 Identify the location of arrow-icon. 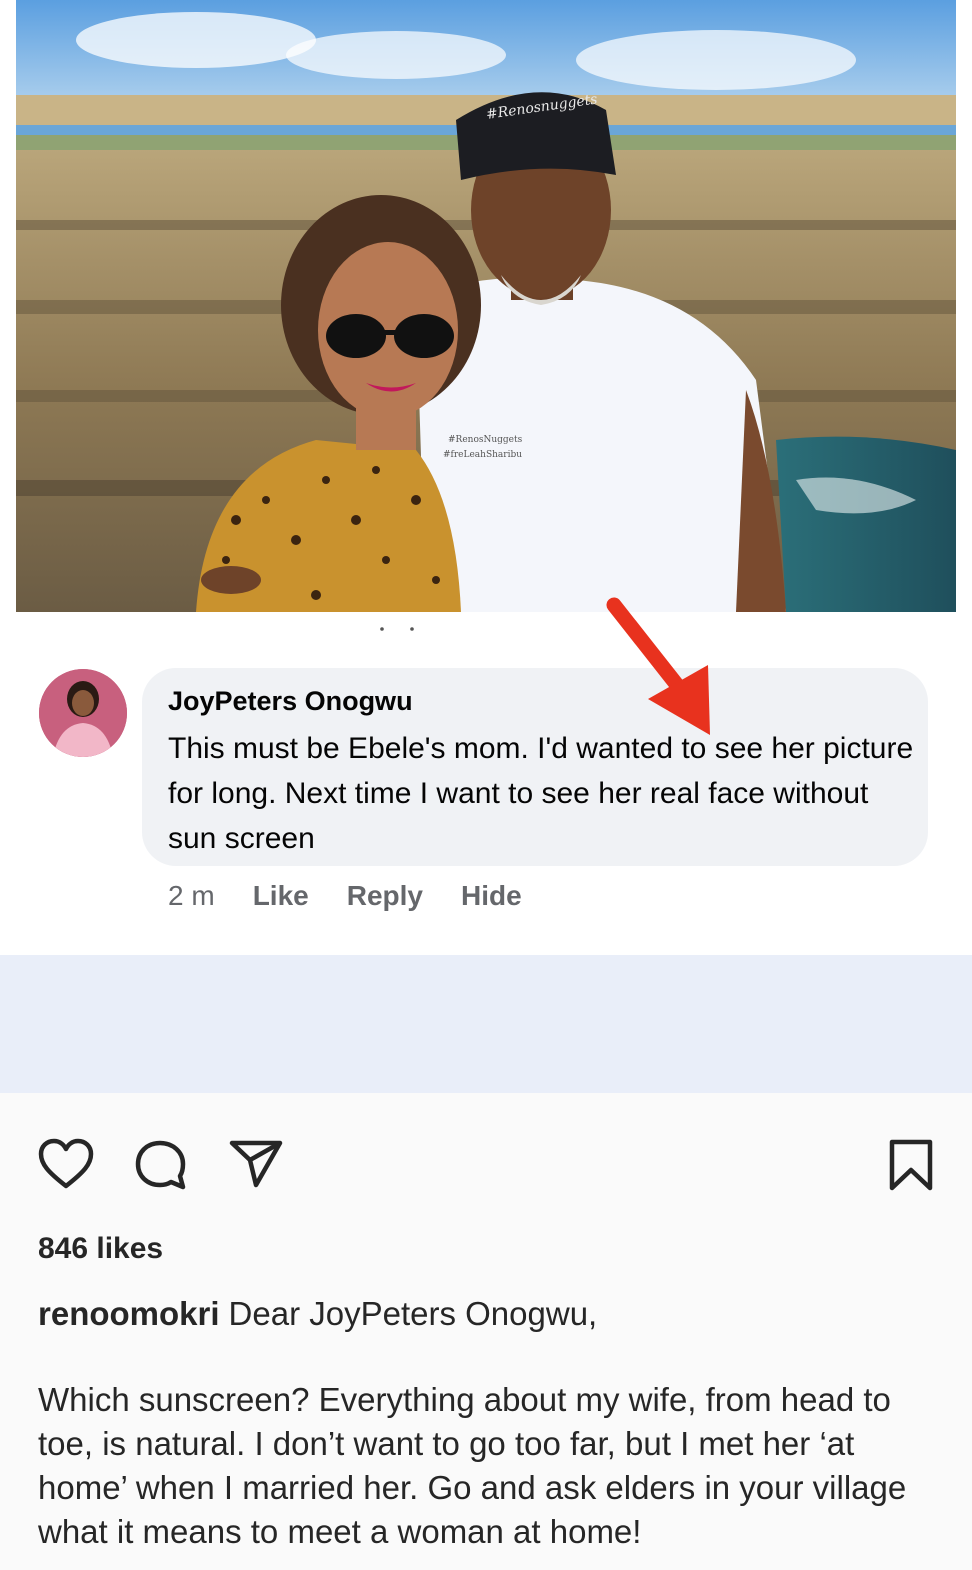
(658, 666).